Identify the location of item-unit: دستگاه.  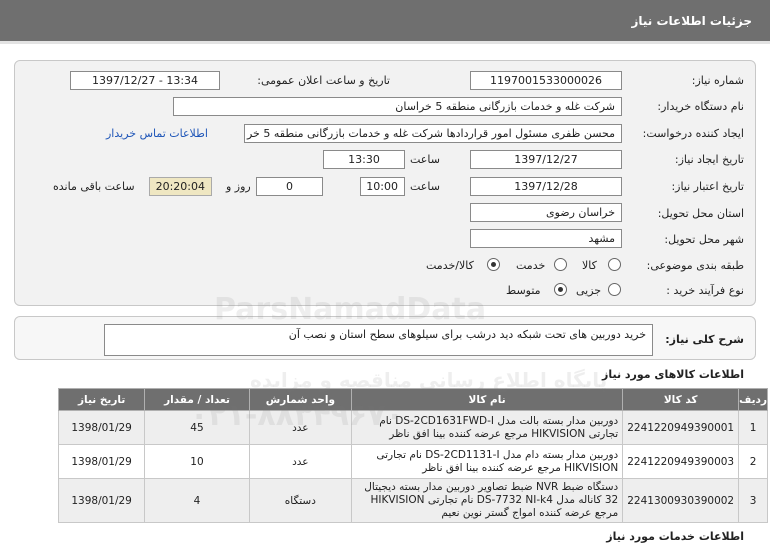
(300, 500).